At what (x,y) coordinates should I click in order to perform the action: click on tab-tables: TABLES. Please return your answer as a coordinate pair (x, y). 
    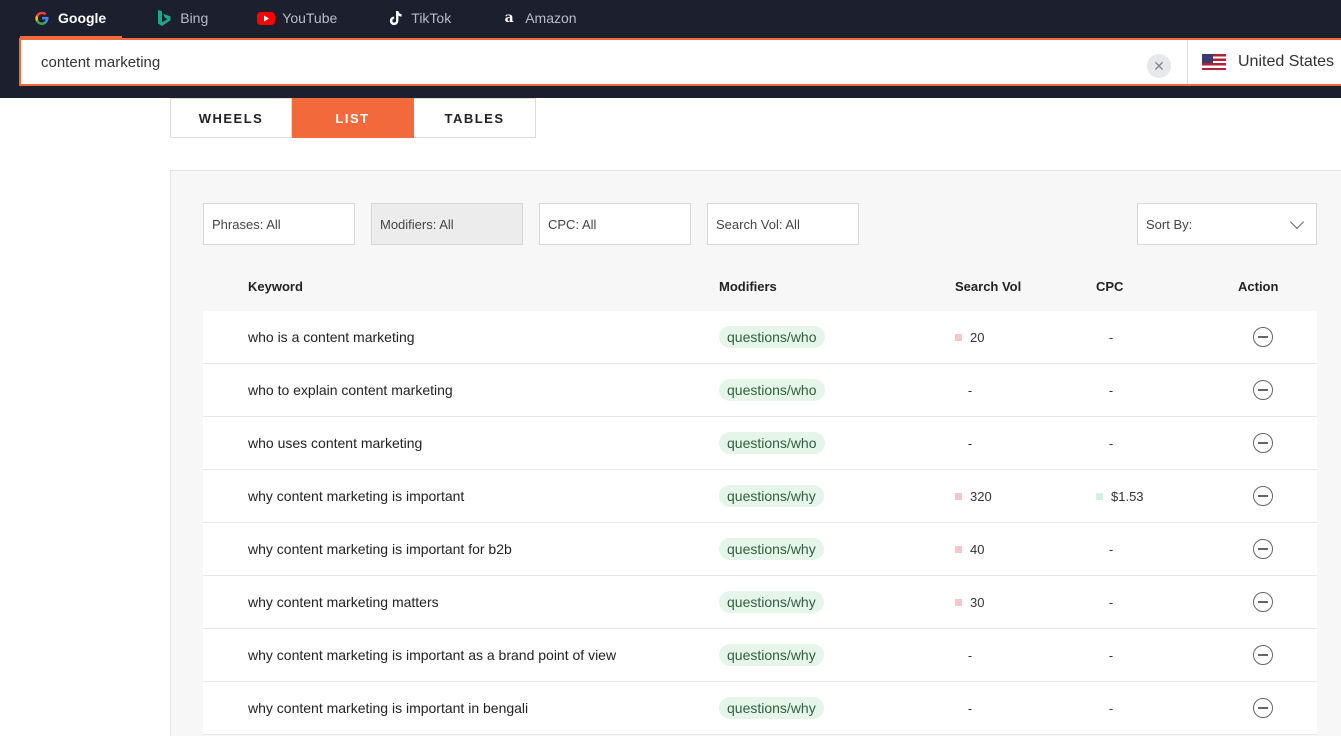
    Looking at the image, I should click on (475, 118).